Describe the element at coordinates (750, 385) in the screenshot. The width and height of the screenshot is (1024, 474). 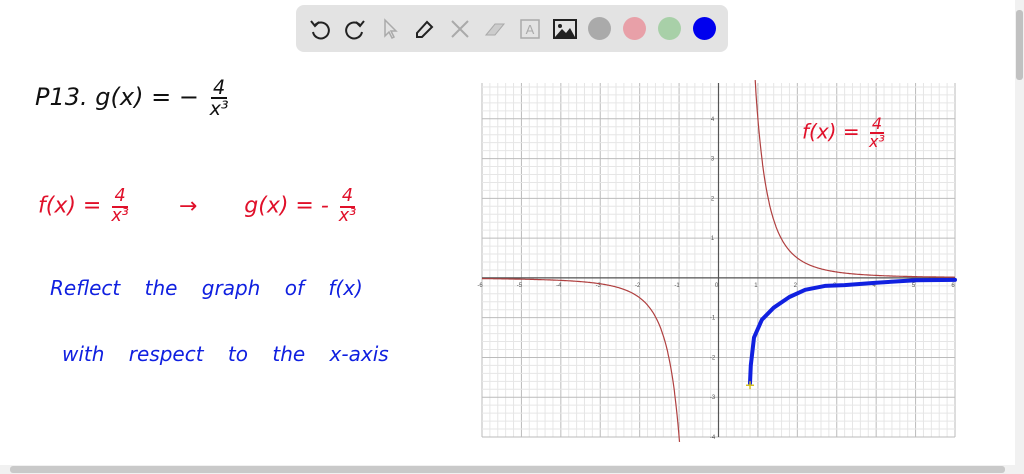
I see `cursor-crosshair-icon` at that location.